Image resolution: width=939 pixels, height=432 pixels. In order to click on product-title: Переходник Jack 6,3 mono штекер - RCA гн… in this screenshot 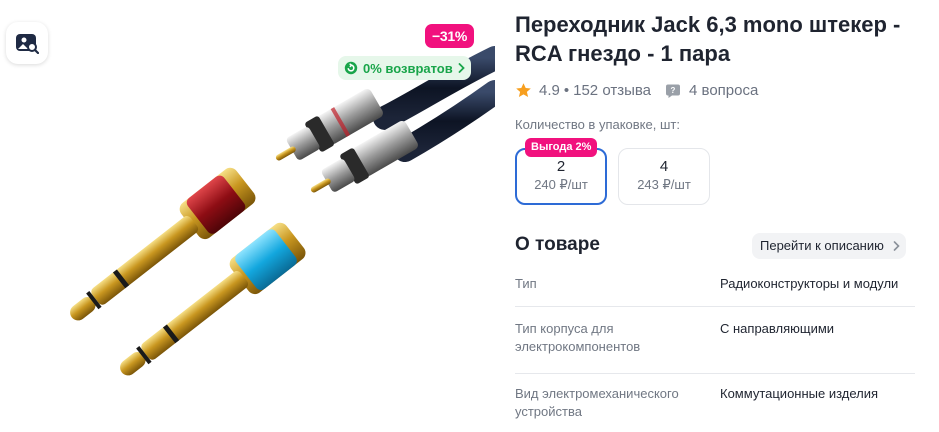, I will do `click(708, 39)`.